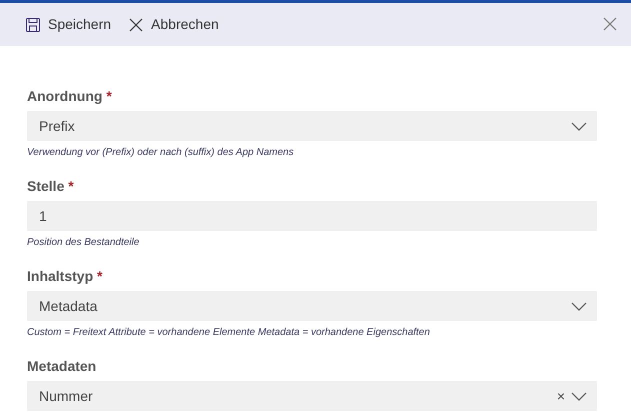 The width and height of the screenshot is (631, 418). I want to click on field-label: Stelle *, so click(51, 186).